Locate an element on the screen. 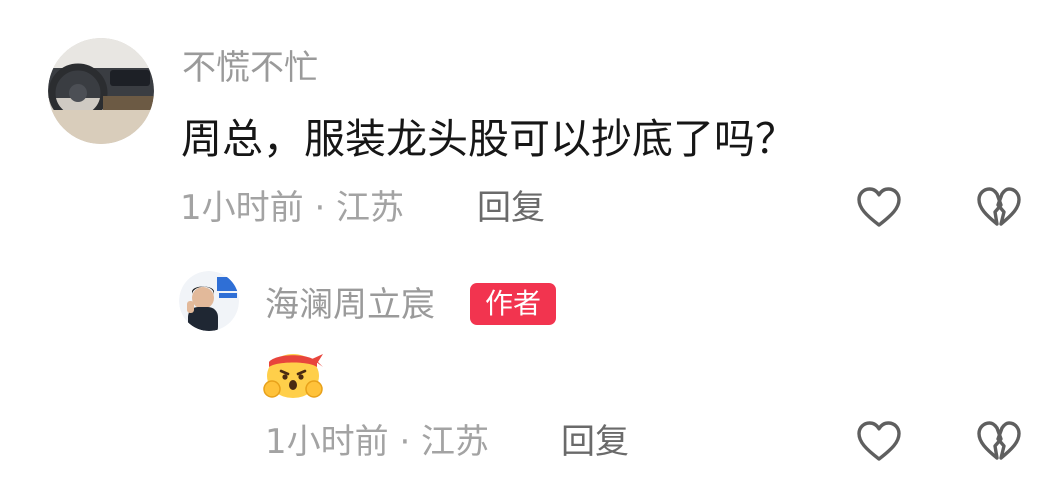  reply-reply-button: 回复 is located at coordinates (595, 442).